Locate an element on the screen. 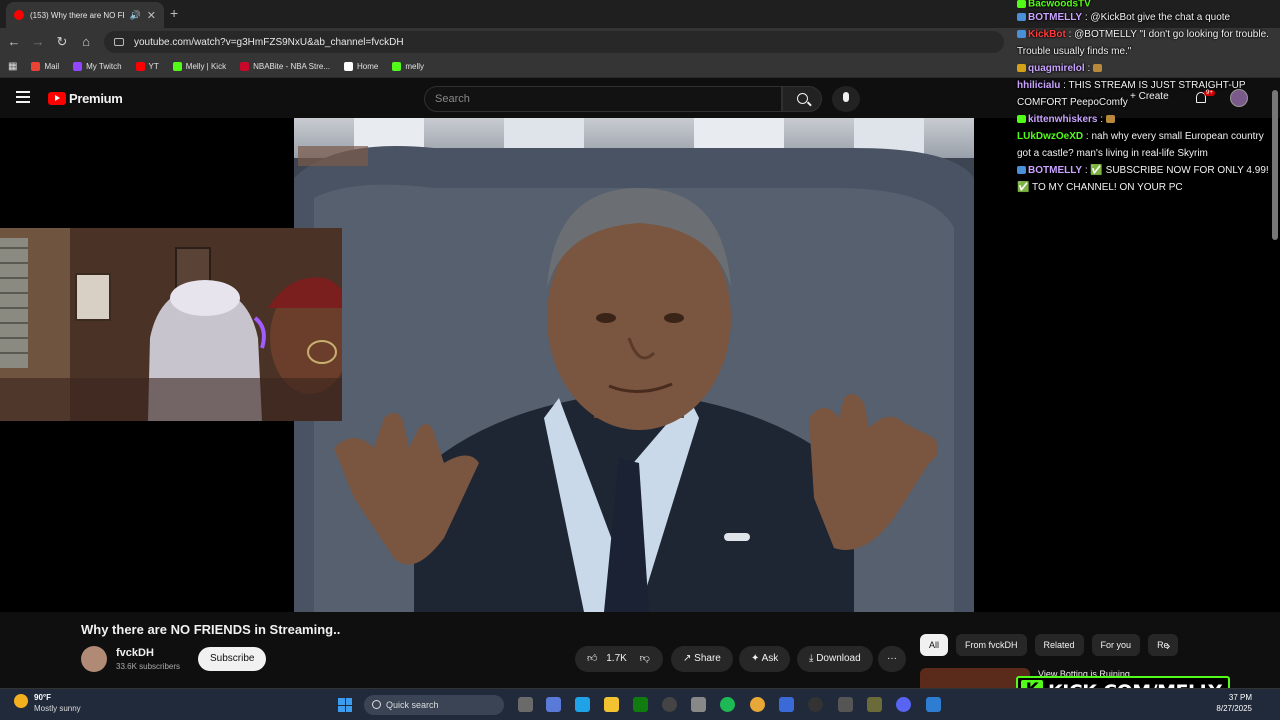 The width and height of the screenshot is (1280, 720). menu-icon is located at coordinates (23, 97).